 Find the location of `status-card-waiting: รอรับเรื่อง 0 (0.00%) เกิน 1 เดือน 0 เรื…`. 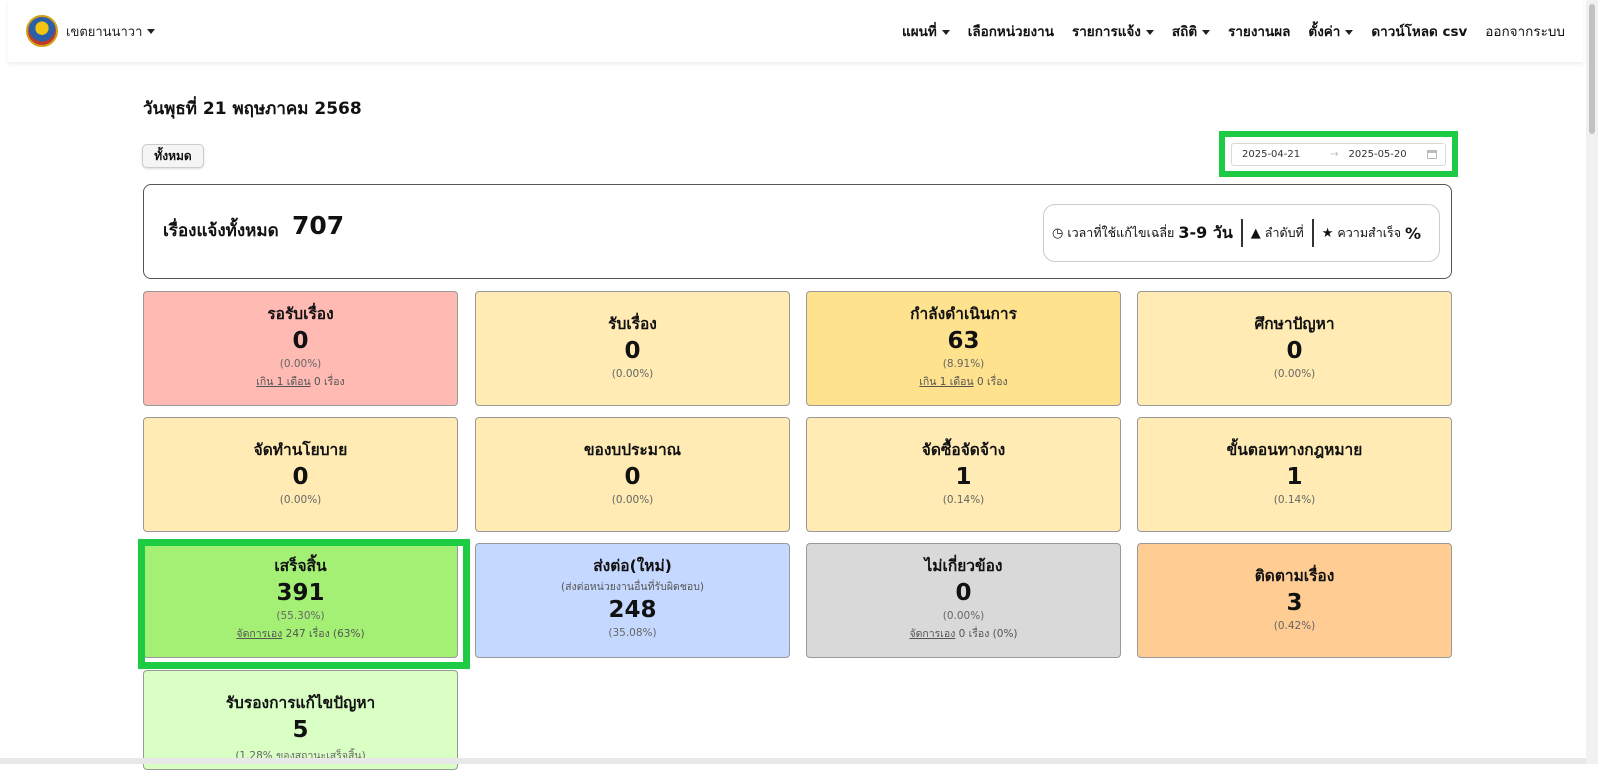

status-card-waiting: รอรับเรื่อง 0 (0.00%) เกิน 1 เดือน 0 เรื… is located at coordinates (300, 348).